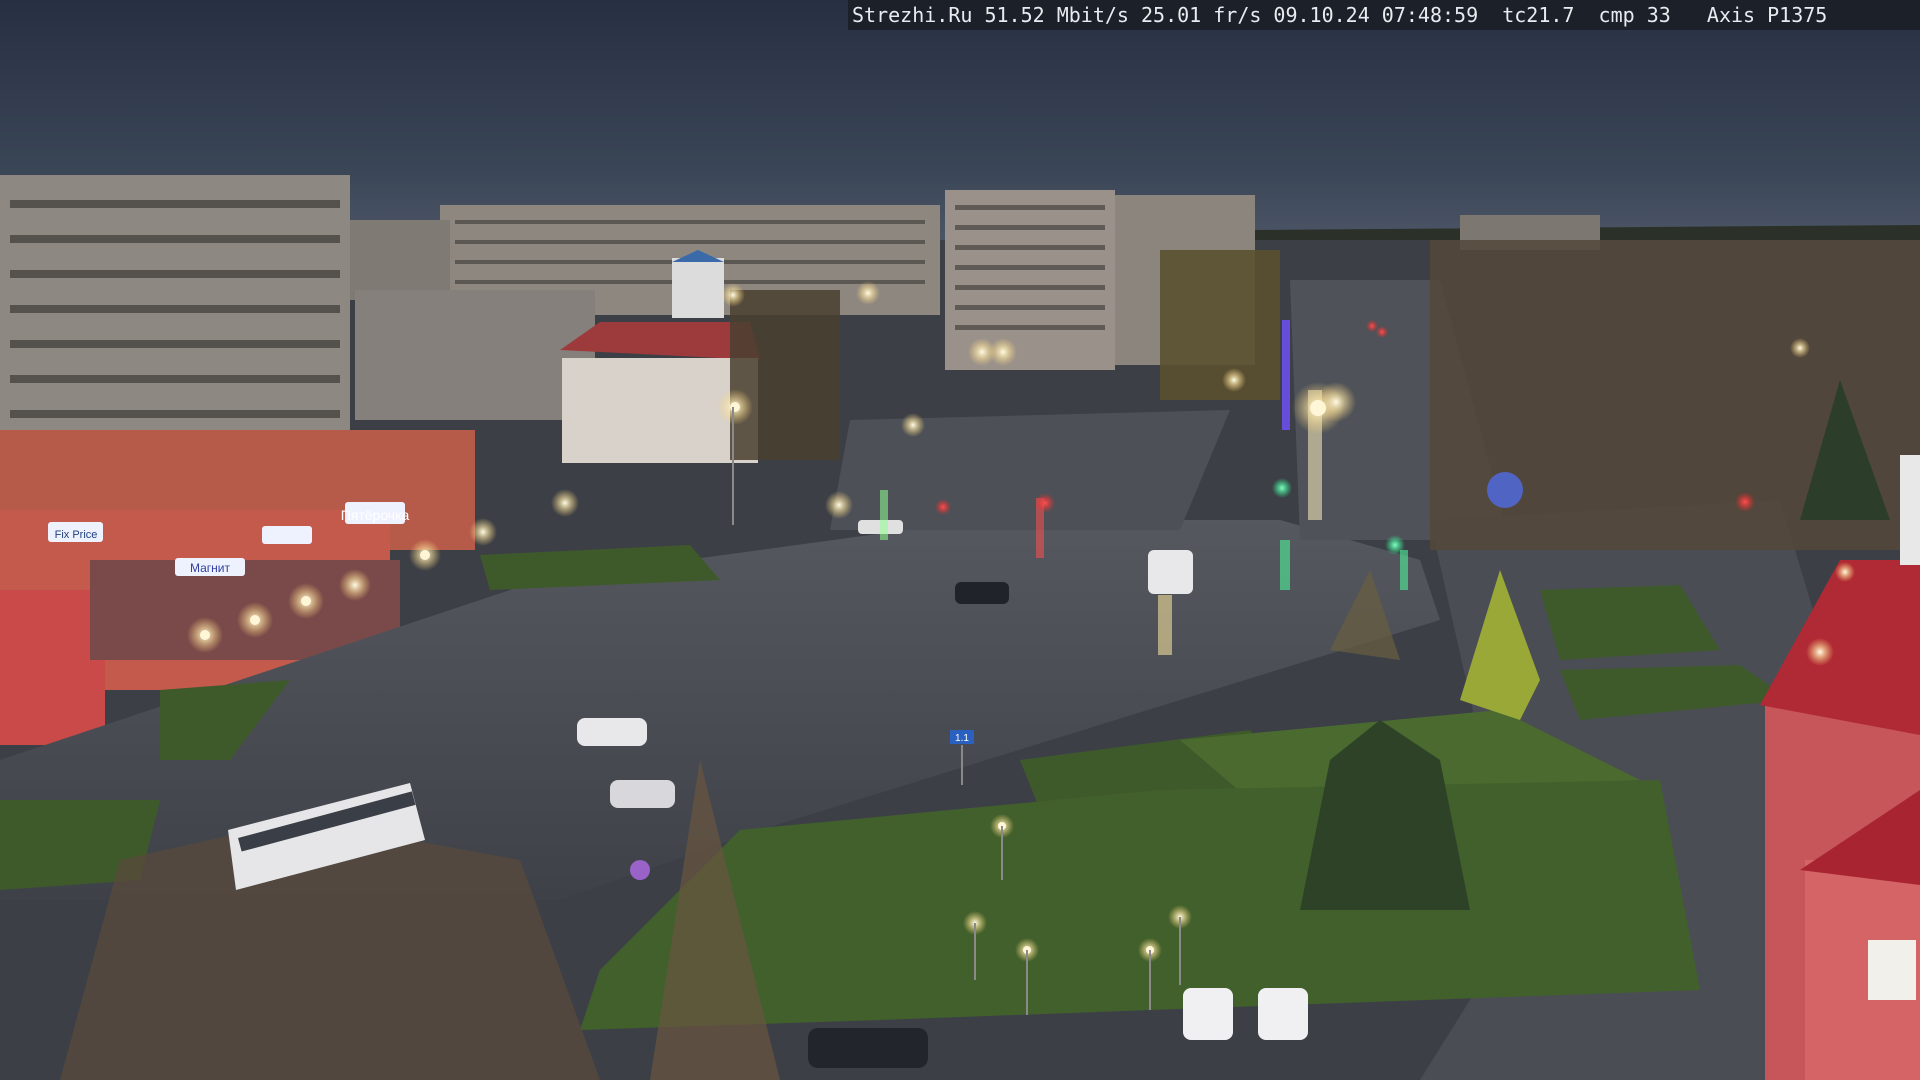  I want to click on store-sign-1: Пятёрочка, so click(375, 515).